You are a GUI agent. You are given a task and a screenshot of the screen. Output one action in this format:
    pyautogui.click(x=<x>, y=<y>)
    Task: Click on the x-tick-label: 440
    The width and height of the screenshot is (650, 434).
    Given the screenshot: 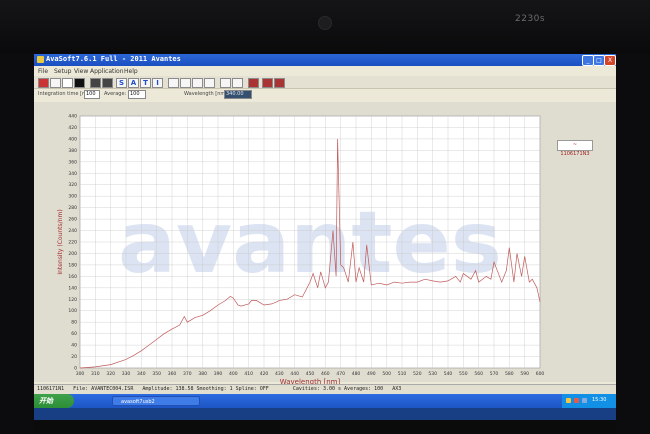 What is the action you would take?
    pyautogui.click(x=294, y=374)
    